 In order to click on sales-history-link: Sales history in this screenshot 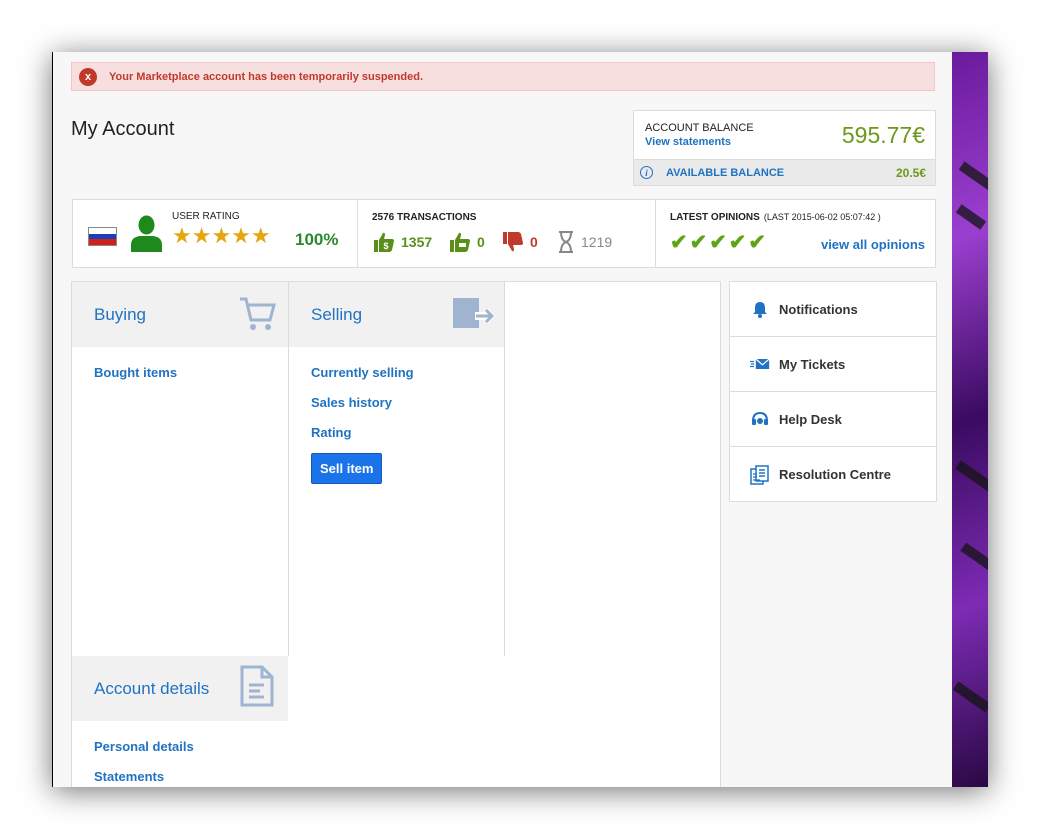, I will do `click(408, 402)`.